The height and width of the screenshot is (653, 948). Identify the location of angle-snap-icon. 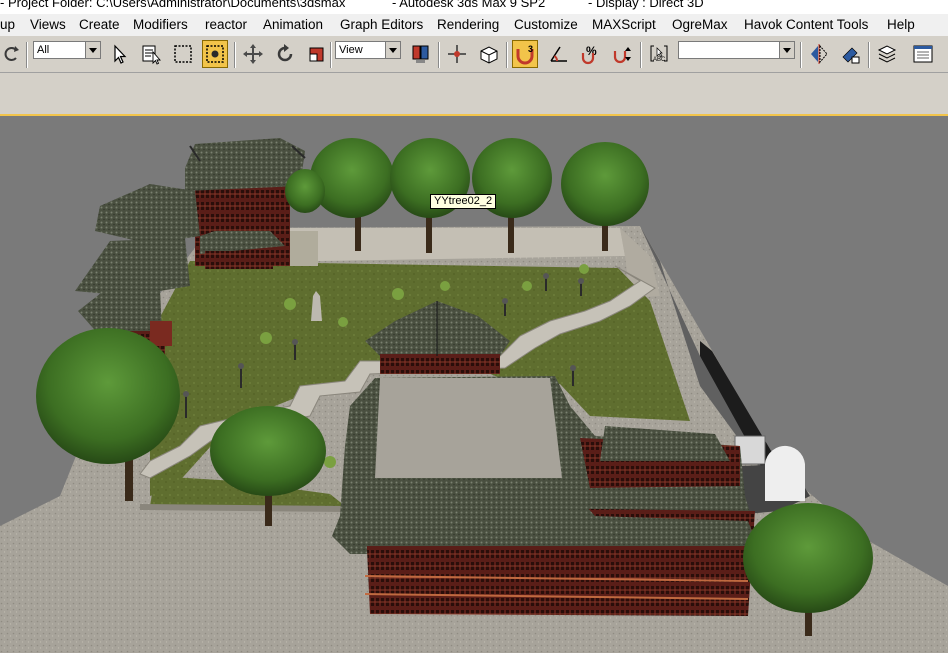
(559, 54).